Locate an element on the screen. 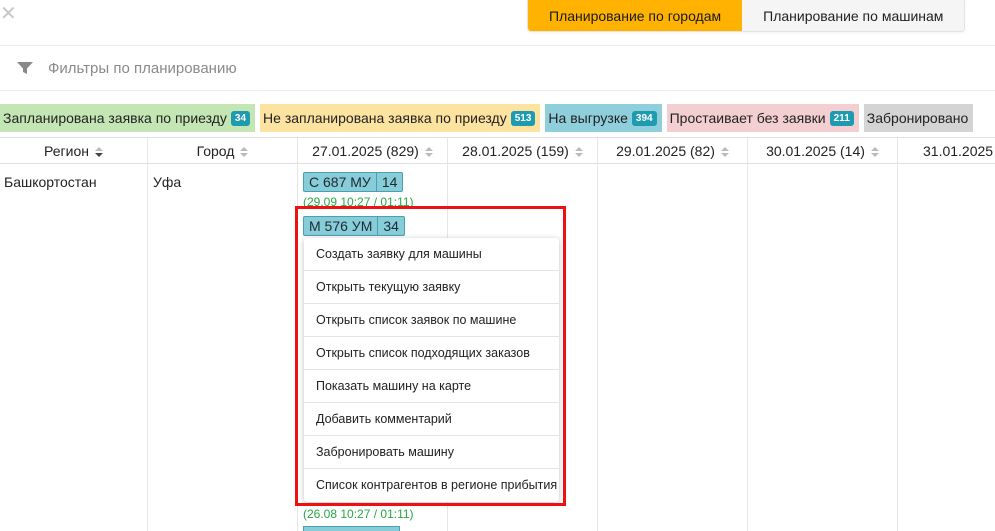 The image size is (995, 531). column-header-label: 27.01.2025 (829) is located at coordinates (365, 151).